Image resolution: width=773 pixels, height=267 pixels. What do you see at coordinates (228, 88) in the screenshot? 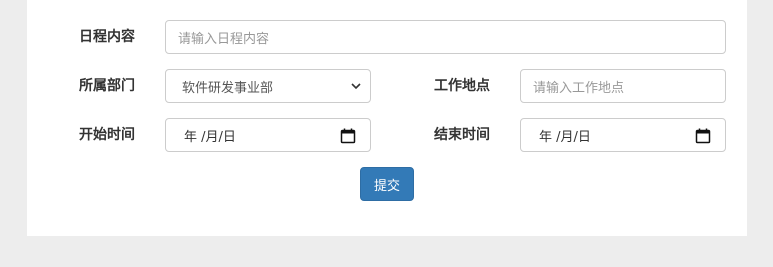
I see `department-selected-value: 软件研发事业部` at bounding box center [228, 88].